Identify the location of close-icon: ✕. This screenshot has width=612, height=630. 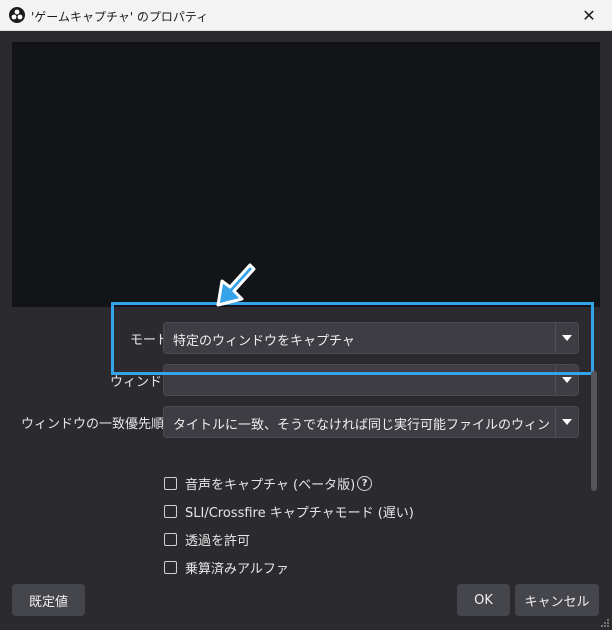
(589, 15).